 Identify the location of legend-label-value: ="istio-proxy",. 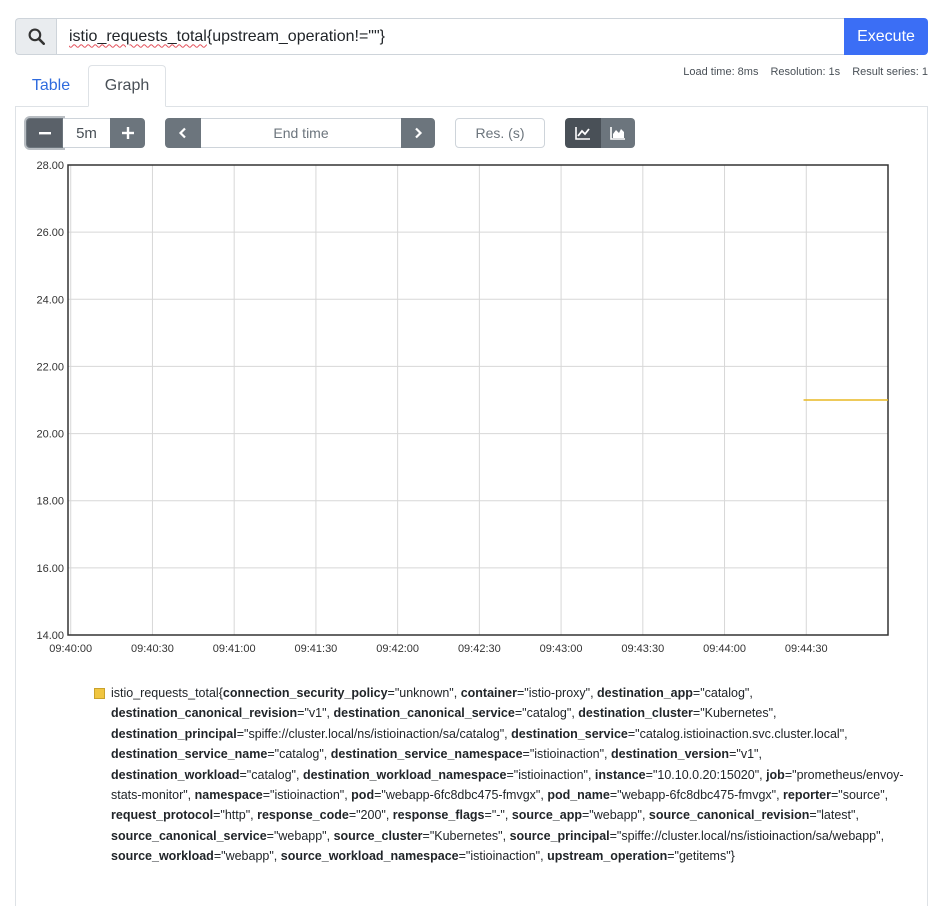
(557, 693).